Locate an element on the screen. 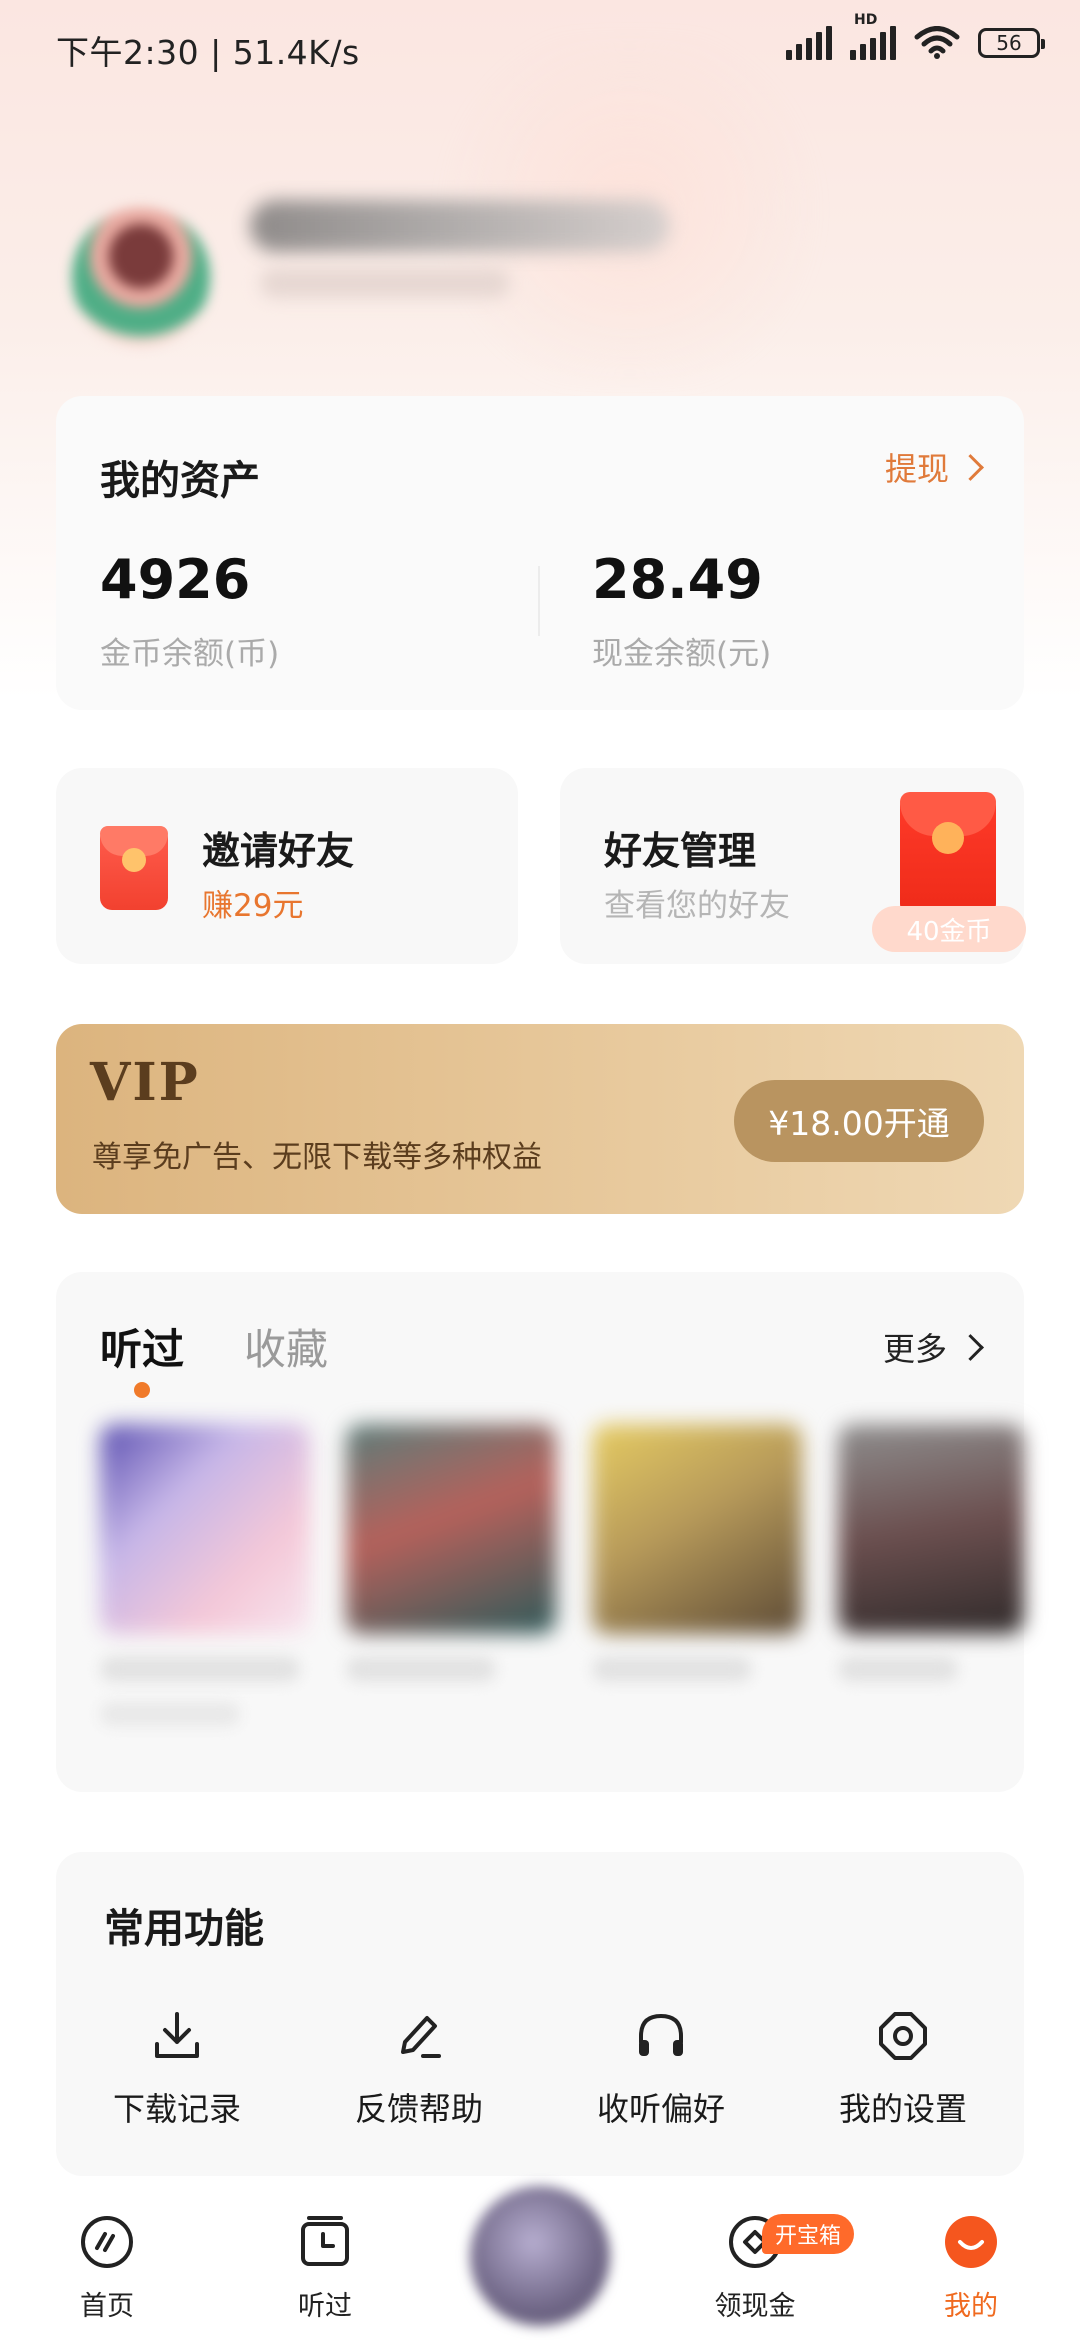 The image size is (1080, 2340). now-playing-cover is located at coordinates (540, 2256).